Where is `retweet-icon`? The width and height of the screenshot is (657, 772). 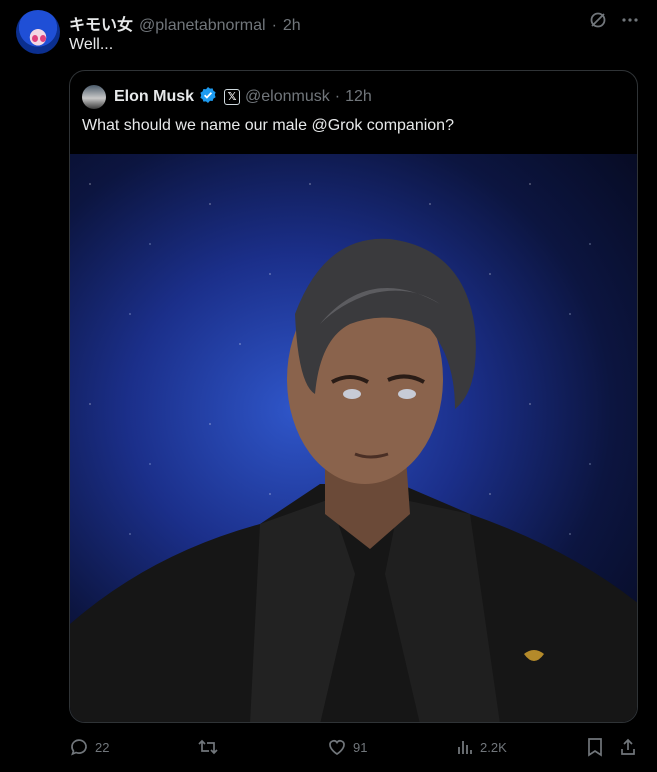
retweet-icon is located at coordinates (208, 747).